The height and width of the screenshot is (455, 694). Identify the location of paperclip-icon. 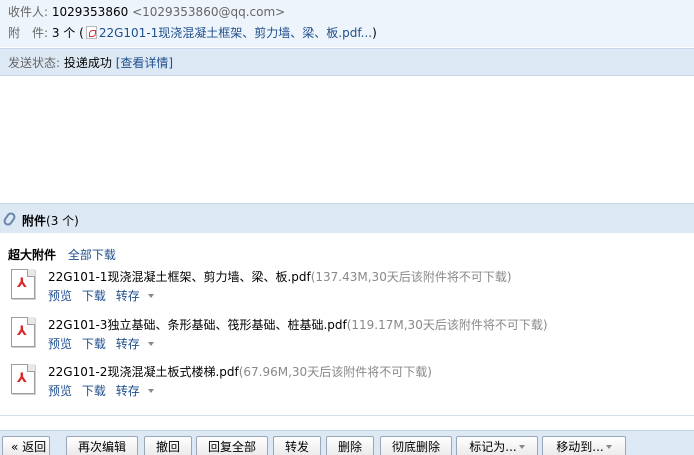
(9, 219).